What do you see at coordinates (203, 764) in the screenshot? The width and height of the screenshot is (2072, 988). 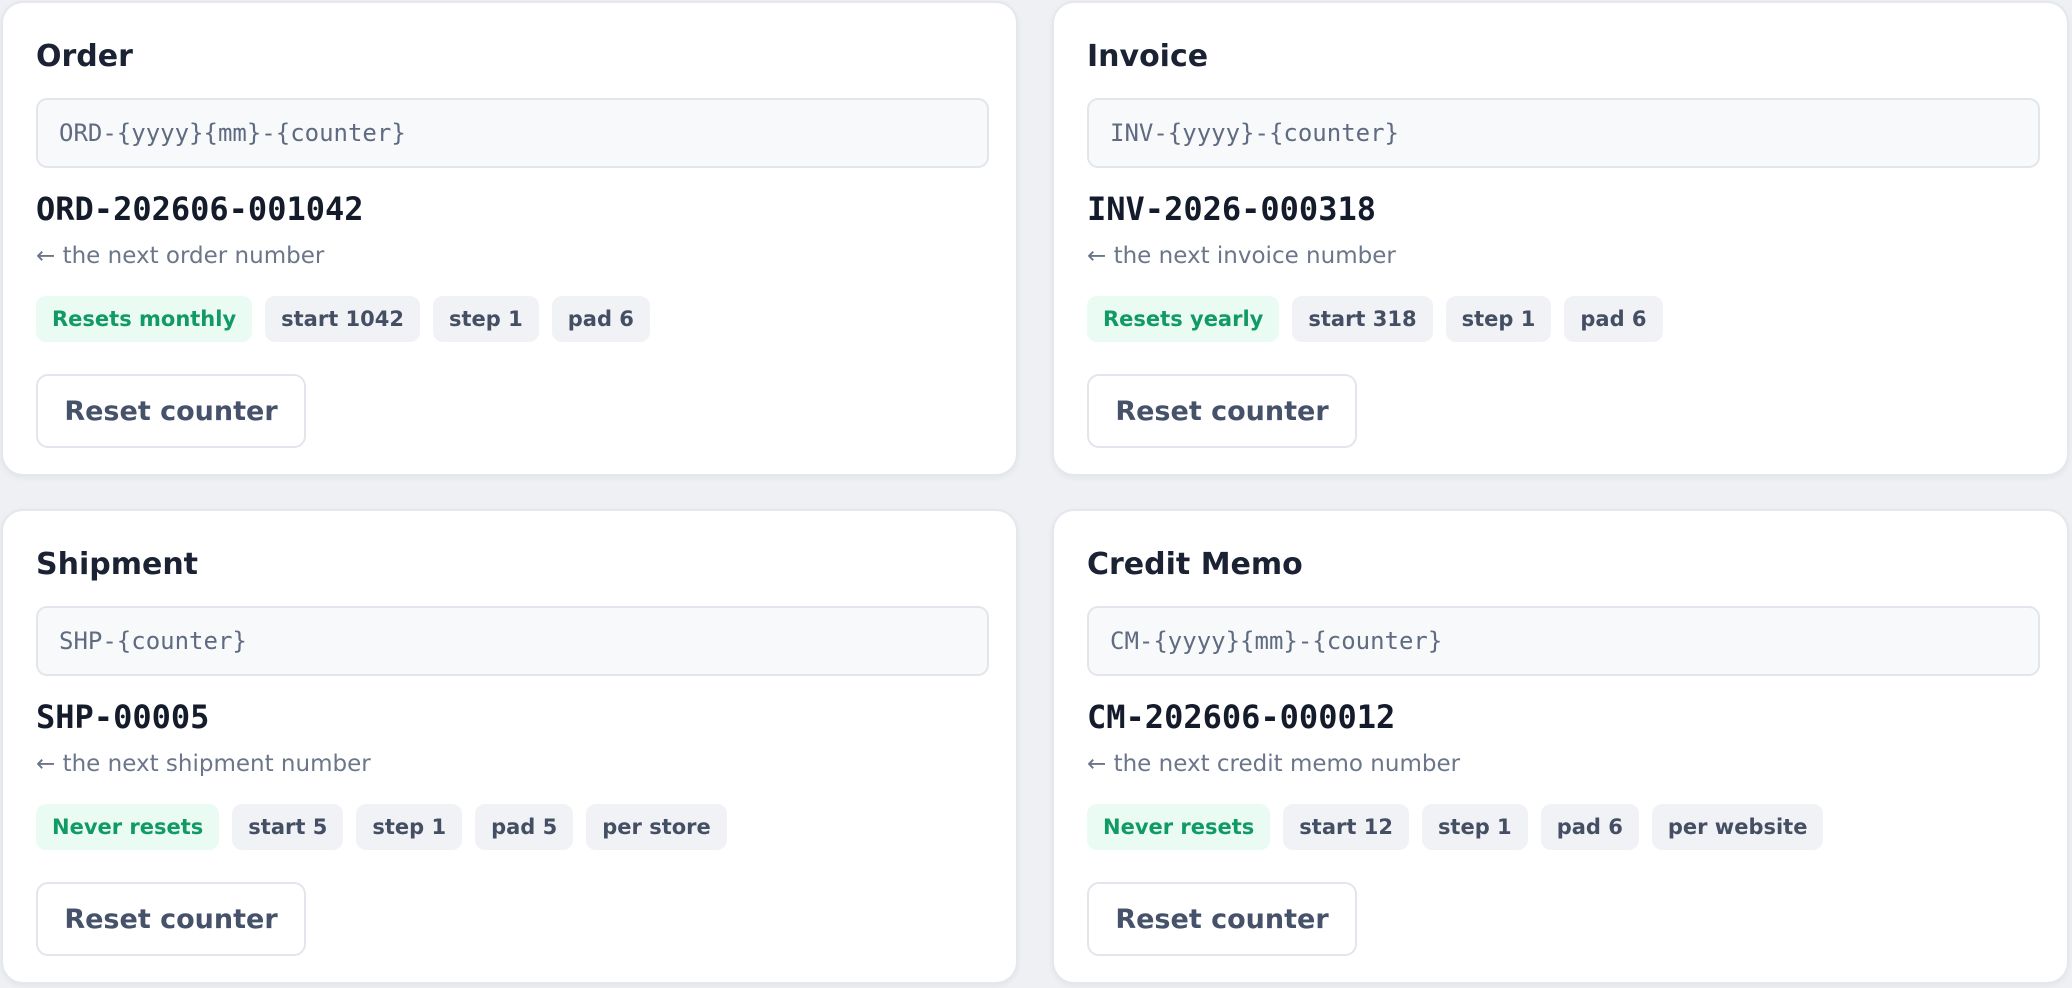 I see `next-number-hint: ← the next shipment number` at bounding box center [203, 764].